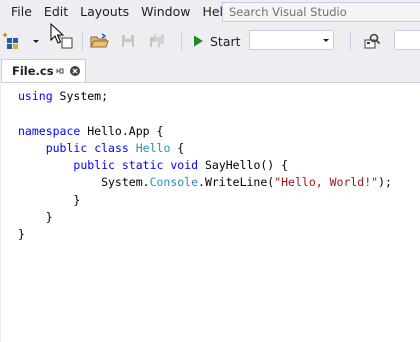 Image resolution: width=420 pixels, height=342 pixels. I want to click on code-line: public class Hello {, so click(205, 148).